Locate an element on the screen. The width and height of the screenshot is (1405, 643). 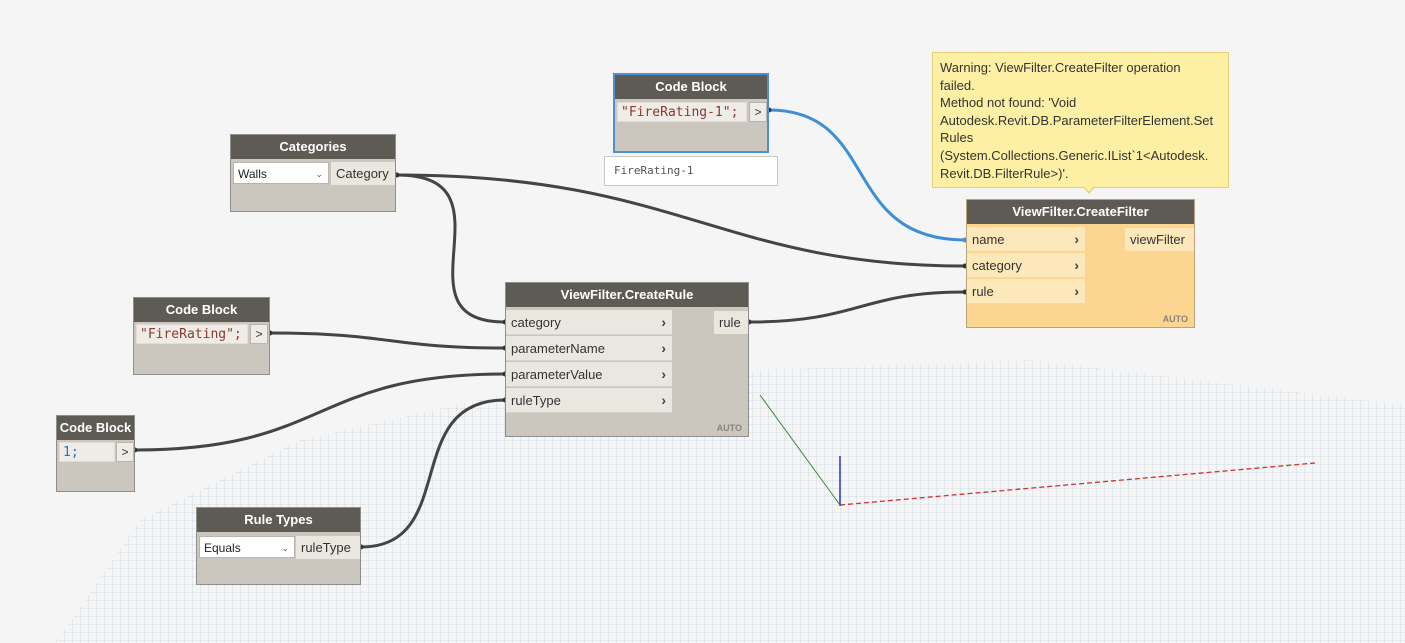
dropdown-value: Walls is located at coordinates (252, 174).